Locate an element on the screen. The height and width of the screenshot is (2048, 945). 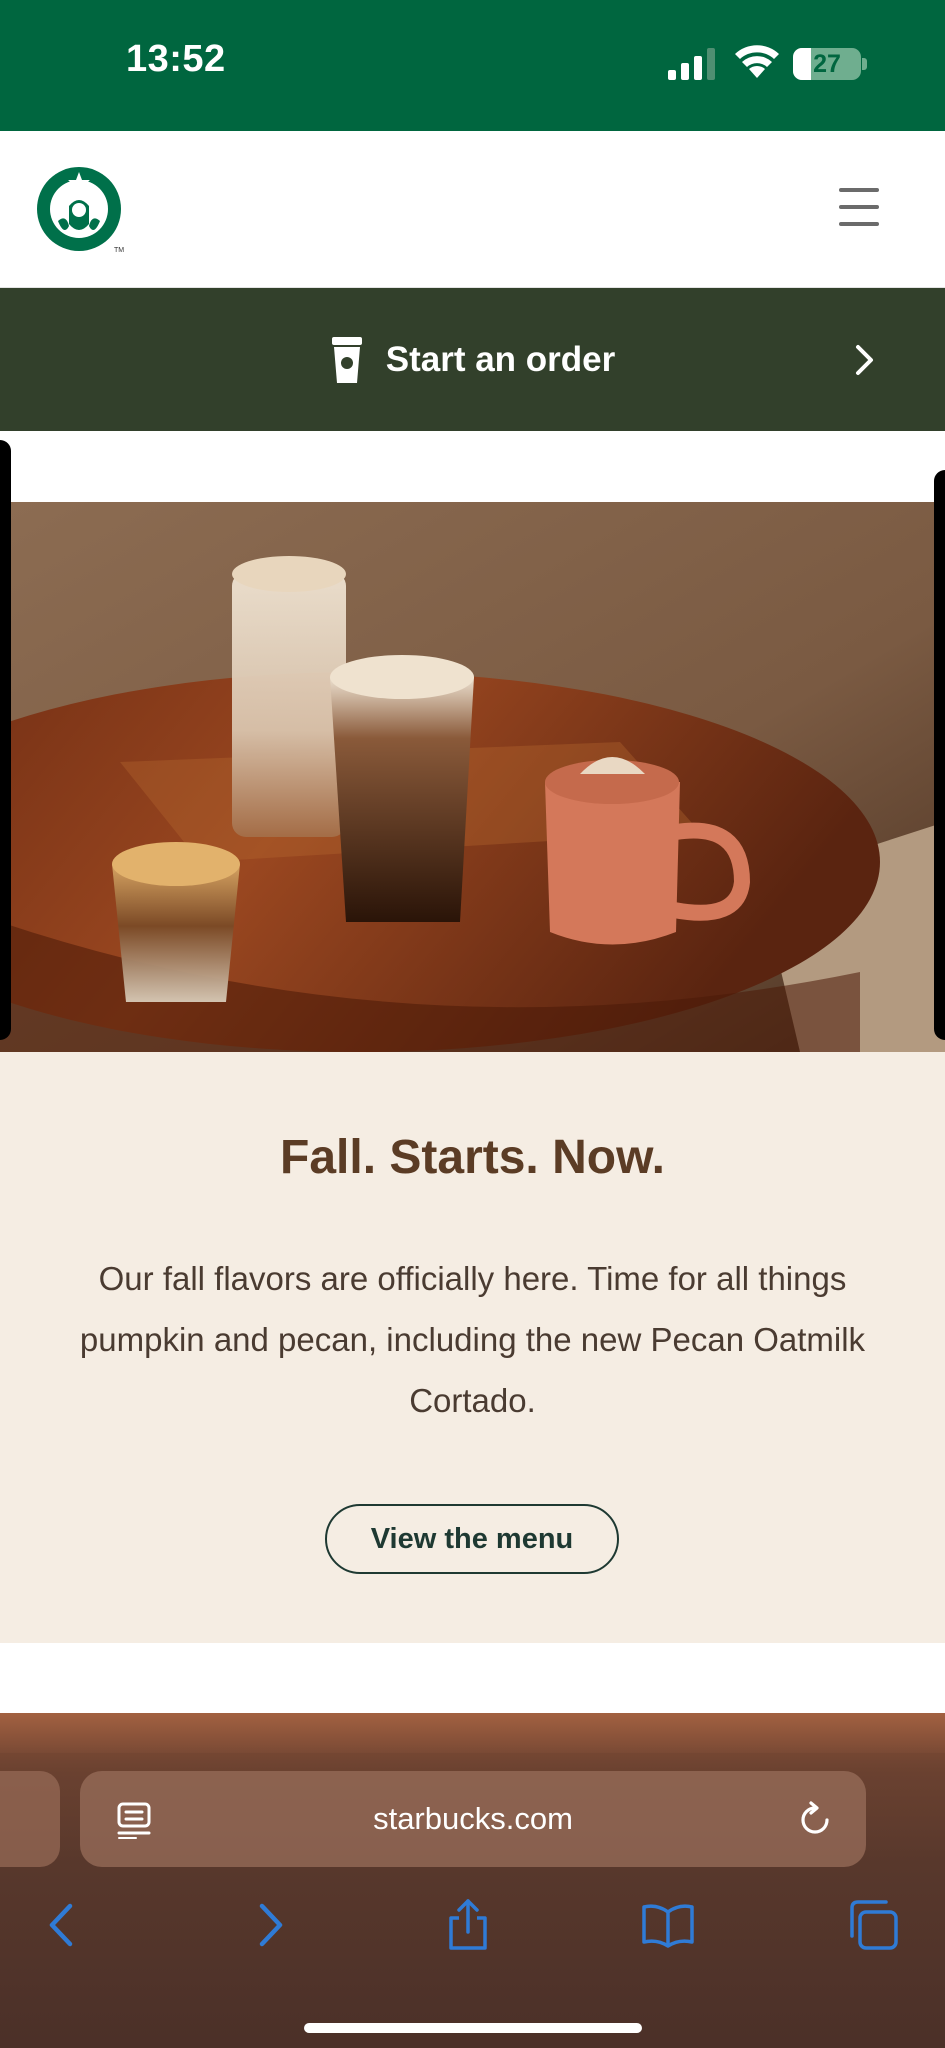
chevron-right-icon is located at coordinates (864, 360).